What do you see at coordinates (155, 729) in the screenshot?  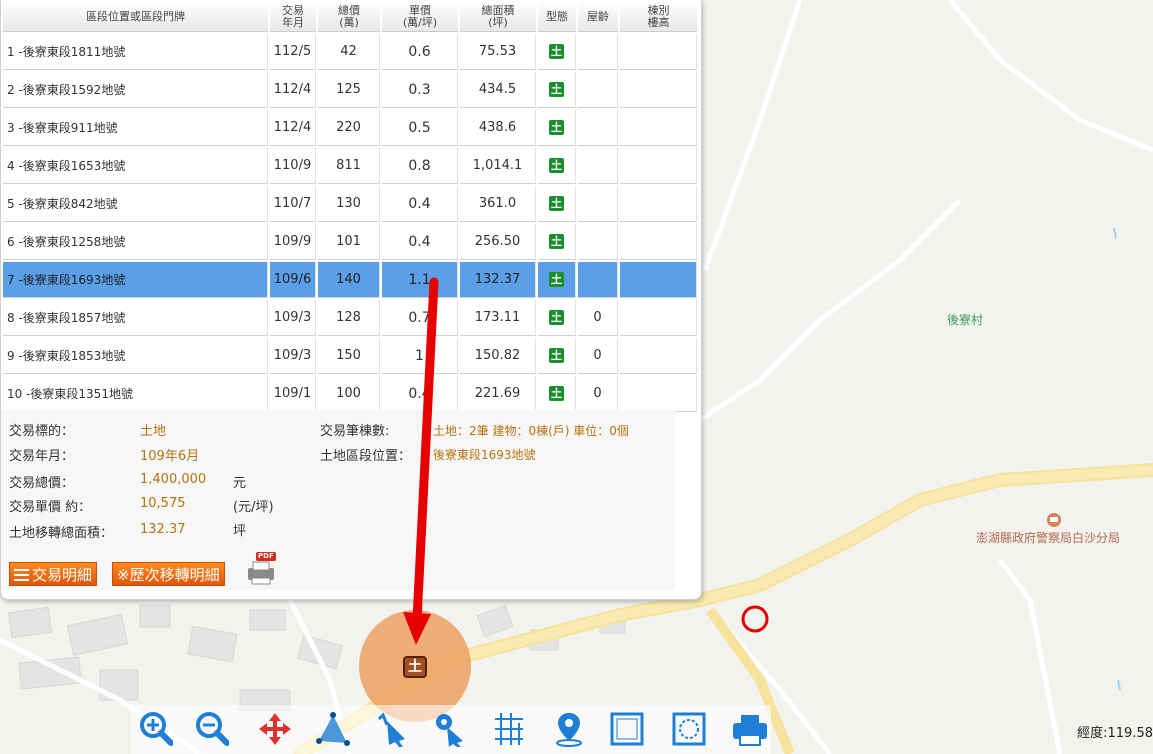 I see `zoom-in-button` at bounding box center [155, 729].